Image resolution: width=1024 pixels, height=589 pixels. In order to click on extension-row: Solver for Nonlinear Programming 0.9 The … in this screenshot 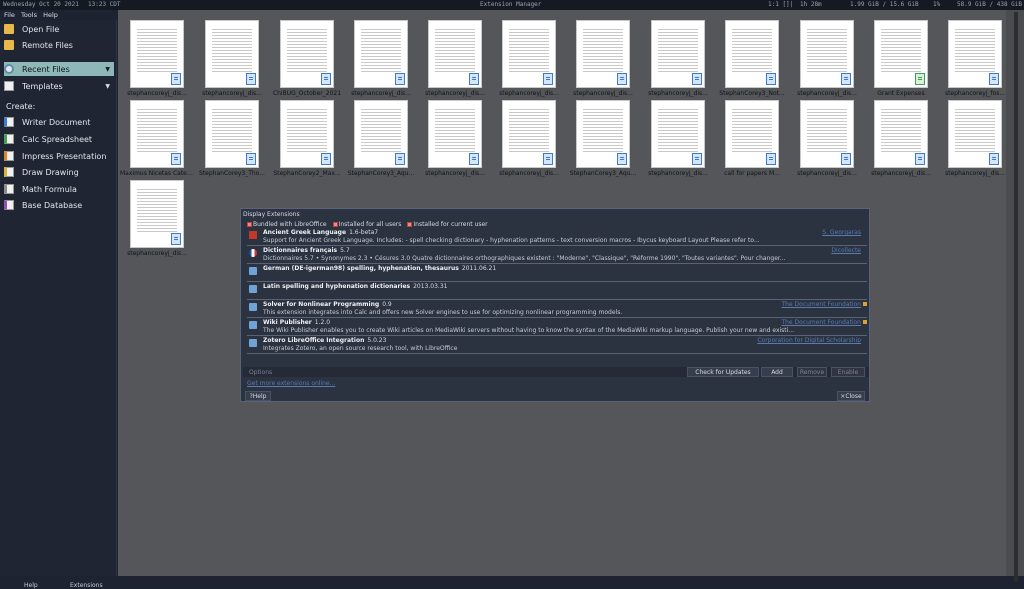, I will do `click(557, 309)`.